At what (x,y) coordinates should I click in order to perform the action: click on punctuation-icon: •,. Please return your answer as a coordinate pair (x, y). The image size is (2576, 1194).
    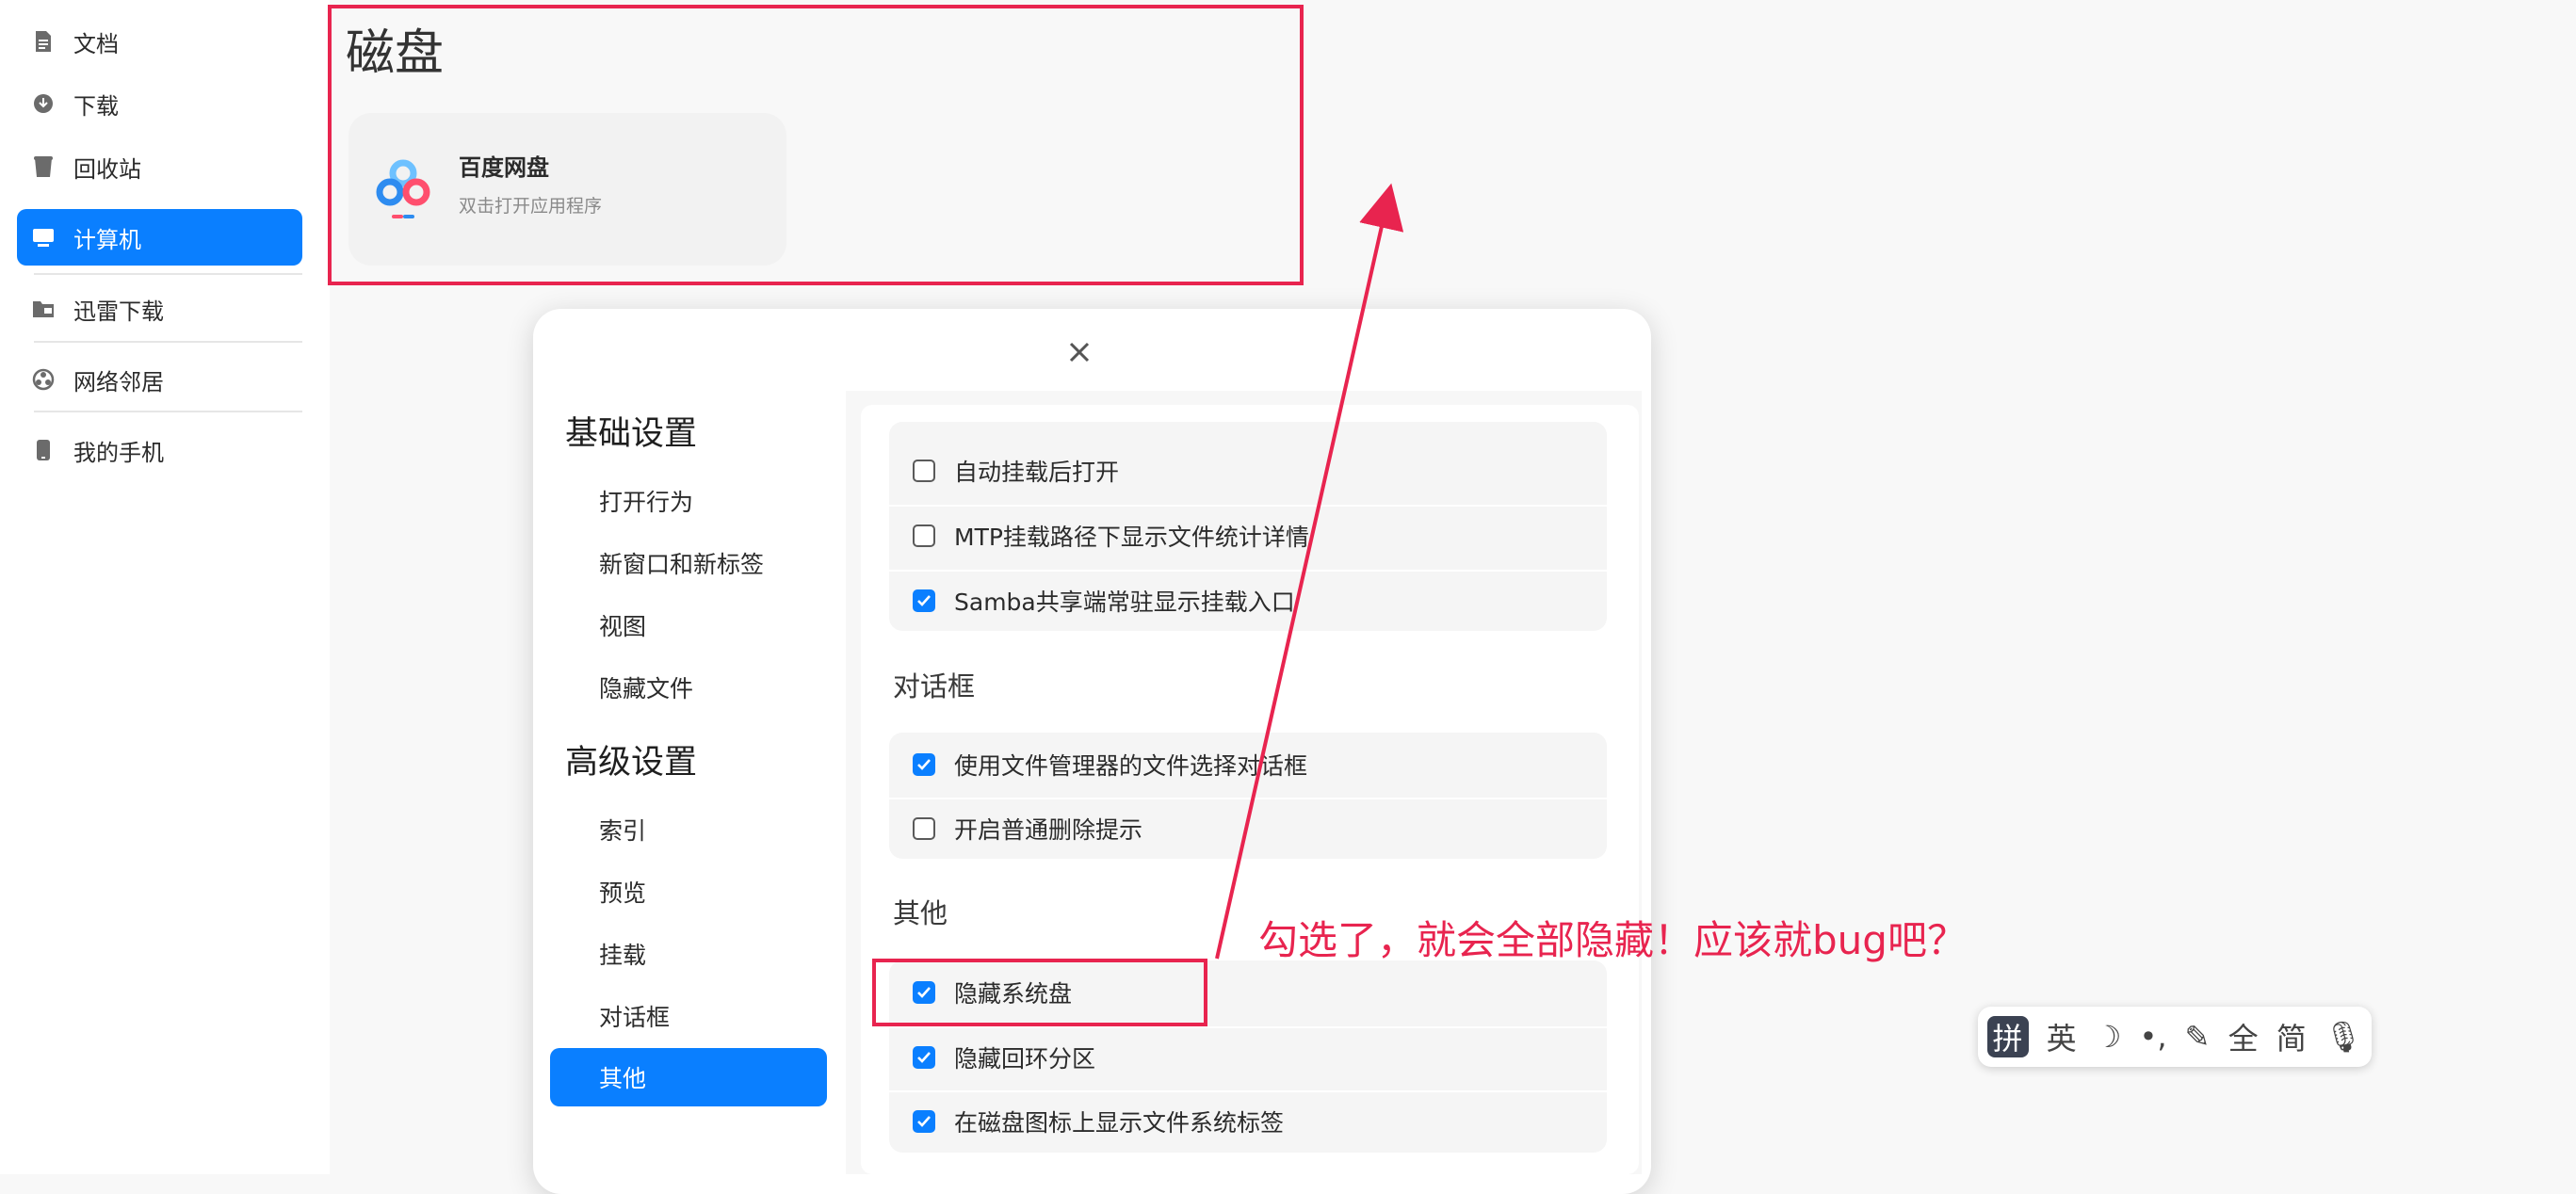
    Looking at the image, I should click on (2153, 1037).